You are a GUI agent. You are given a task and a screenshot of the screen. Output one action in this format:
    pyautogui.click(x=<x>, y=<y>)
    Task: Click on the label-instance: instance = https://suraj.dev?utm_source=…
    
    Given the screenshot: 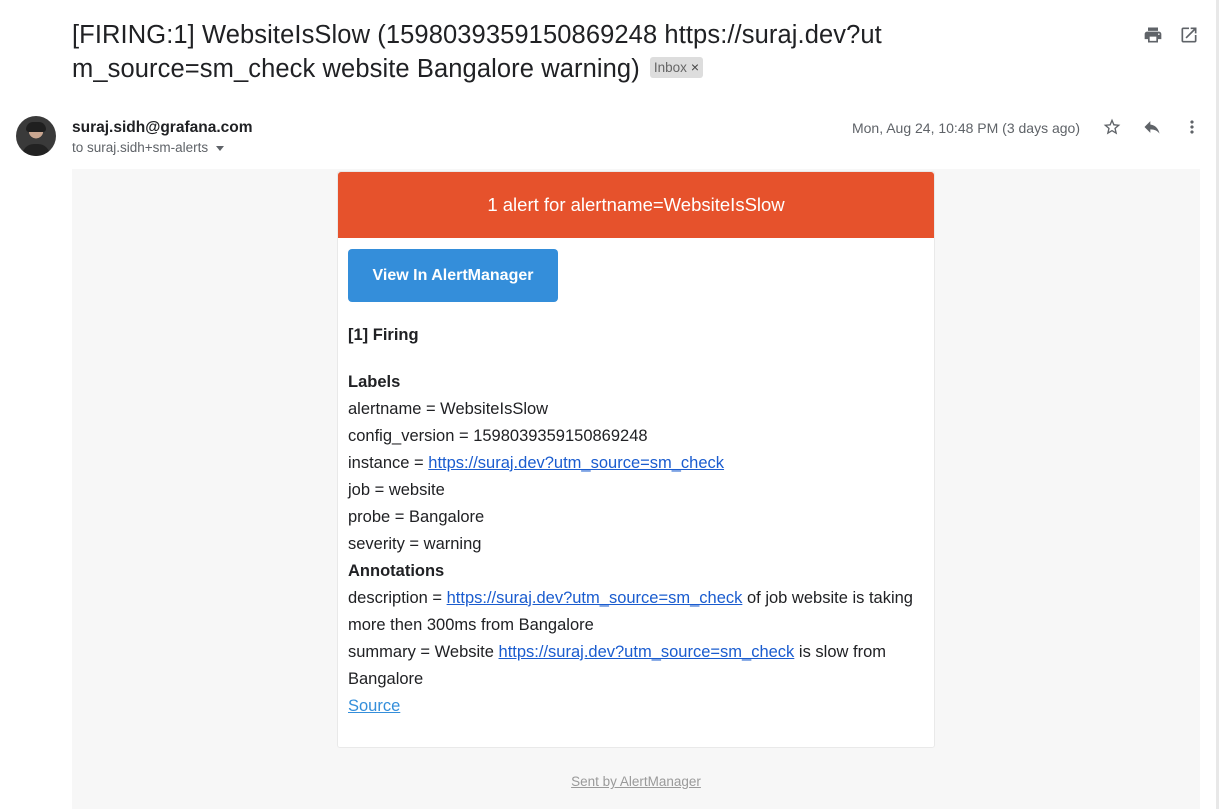 What is the action you would take?
    pyautogui.click(x=638, y=463)
    